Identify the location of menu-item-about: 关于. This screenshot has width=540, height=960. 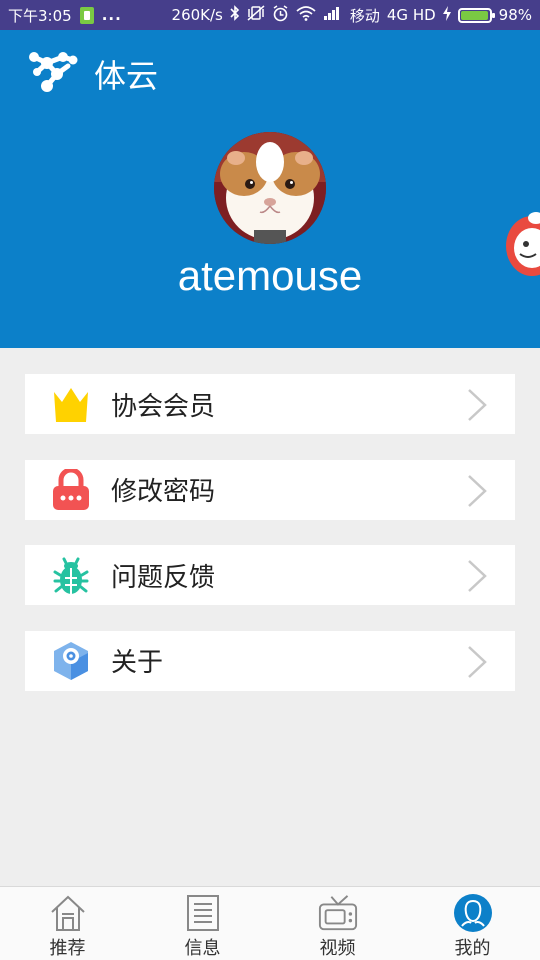
(270, 660).